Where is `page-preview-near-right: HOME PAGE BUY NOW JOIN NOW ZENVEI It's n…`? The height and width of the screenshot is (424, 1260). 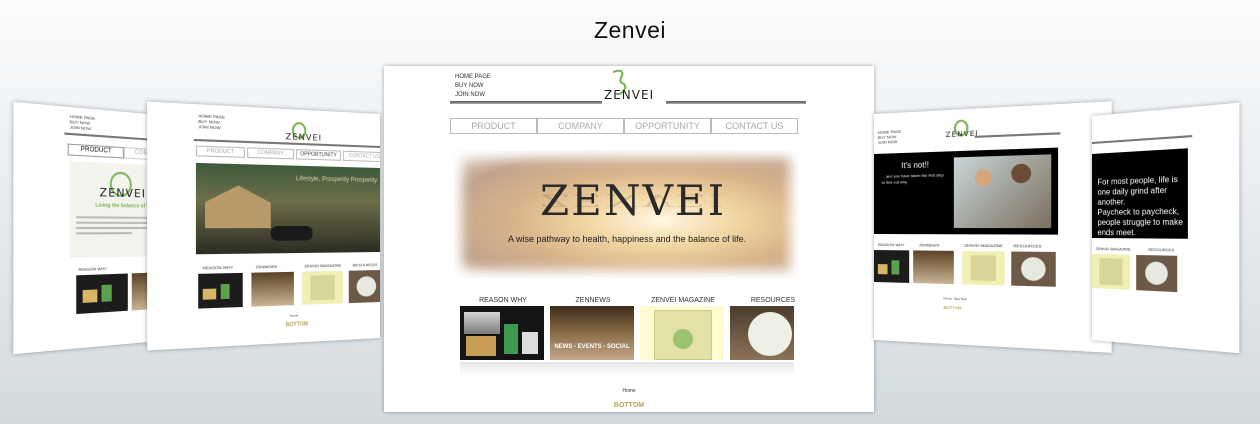 page-preview-near-right: HOME PAGE BUY NOW JOIN NOW ZENVEI It's n… is located at coordinates (993, 227).